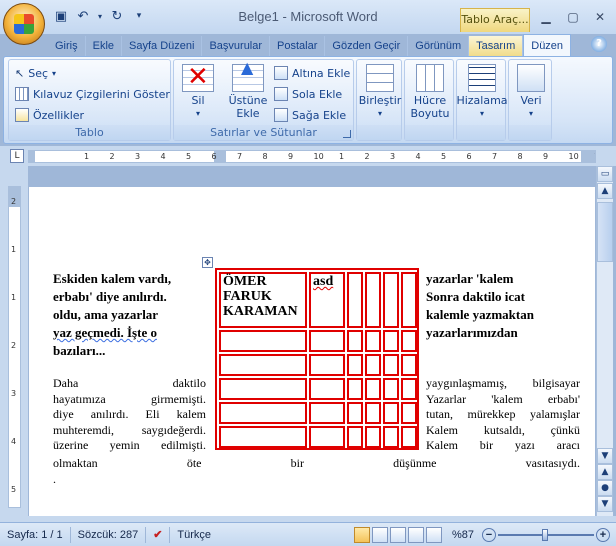 The width and height of the screenshot is (616, 546). What do you see at coordinates (605, 174) in the screenshot?
I see `ruler-toggle-icon: ▭` at bounding box center [605, 174].